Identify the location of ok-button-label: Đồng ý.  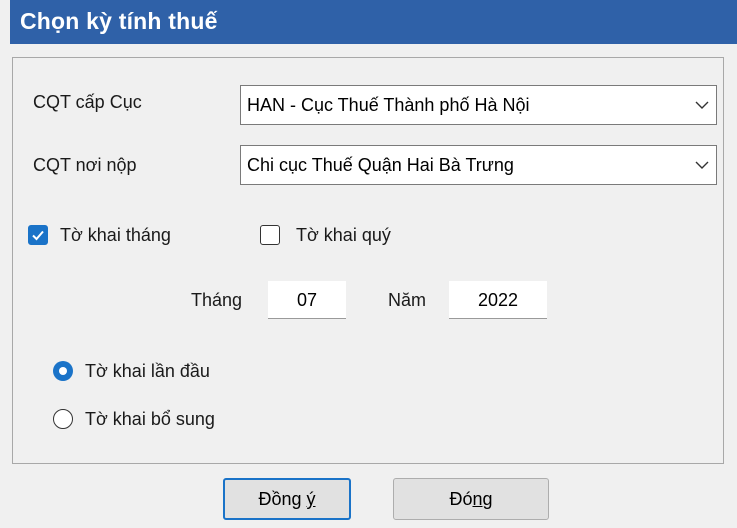
(287, 499).